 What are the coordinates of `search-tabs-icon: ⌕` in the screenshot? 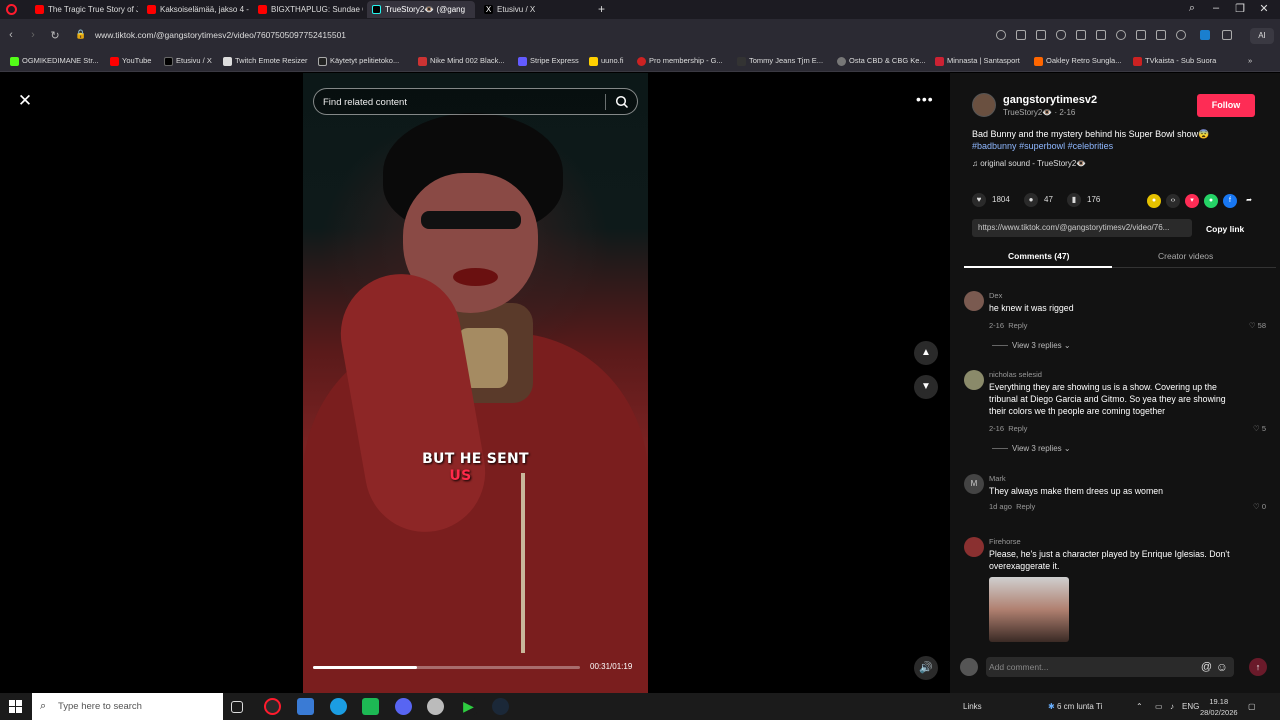 It's located at (1192, 8).